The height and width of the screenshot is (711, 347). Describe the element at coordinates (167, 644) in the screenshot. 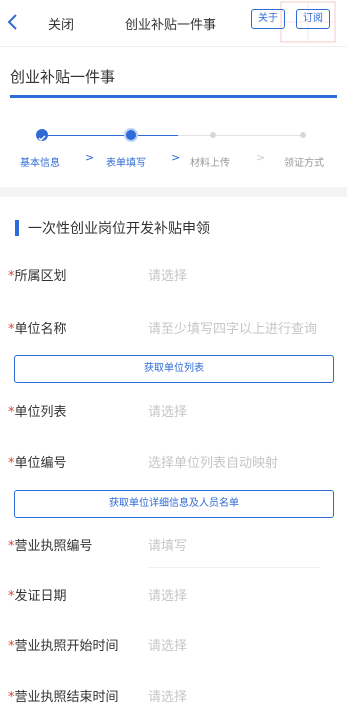

I see `license-start-picker: 请选择` at that location.